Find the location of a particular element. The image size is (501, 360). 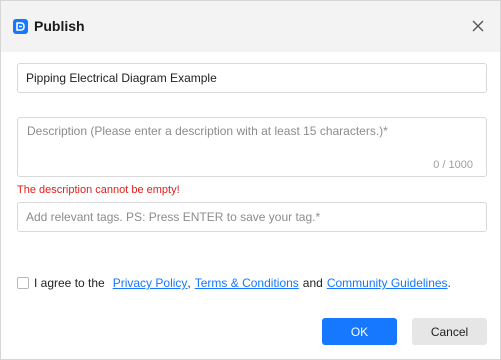

privacy-policy-link: Privacy Policy is located at coordinates (150, 283).